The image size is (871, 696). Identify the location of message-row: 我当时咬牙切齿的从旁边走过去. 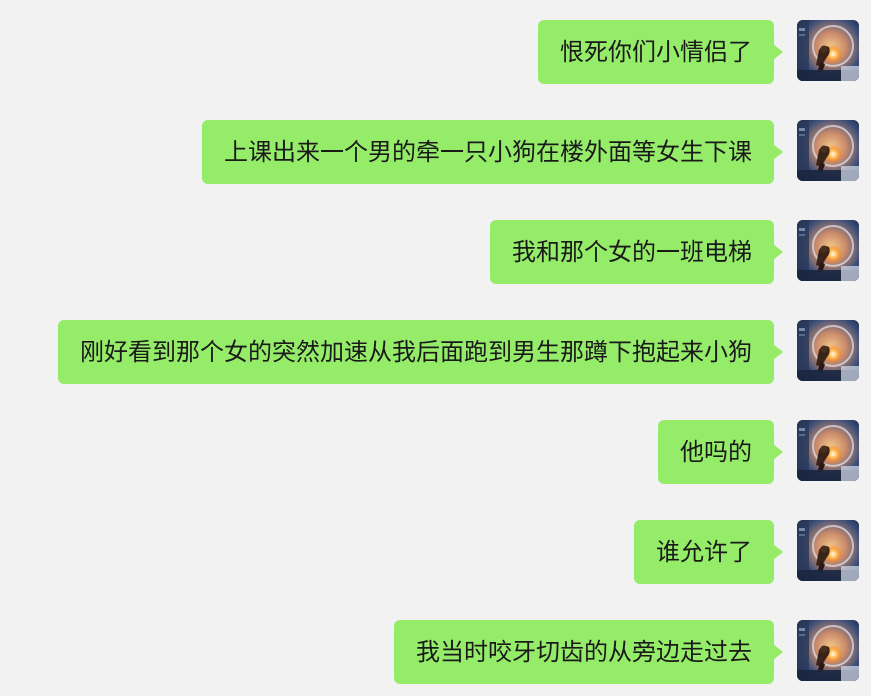
(435, 652).